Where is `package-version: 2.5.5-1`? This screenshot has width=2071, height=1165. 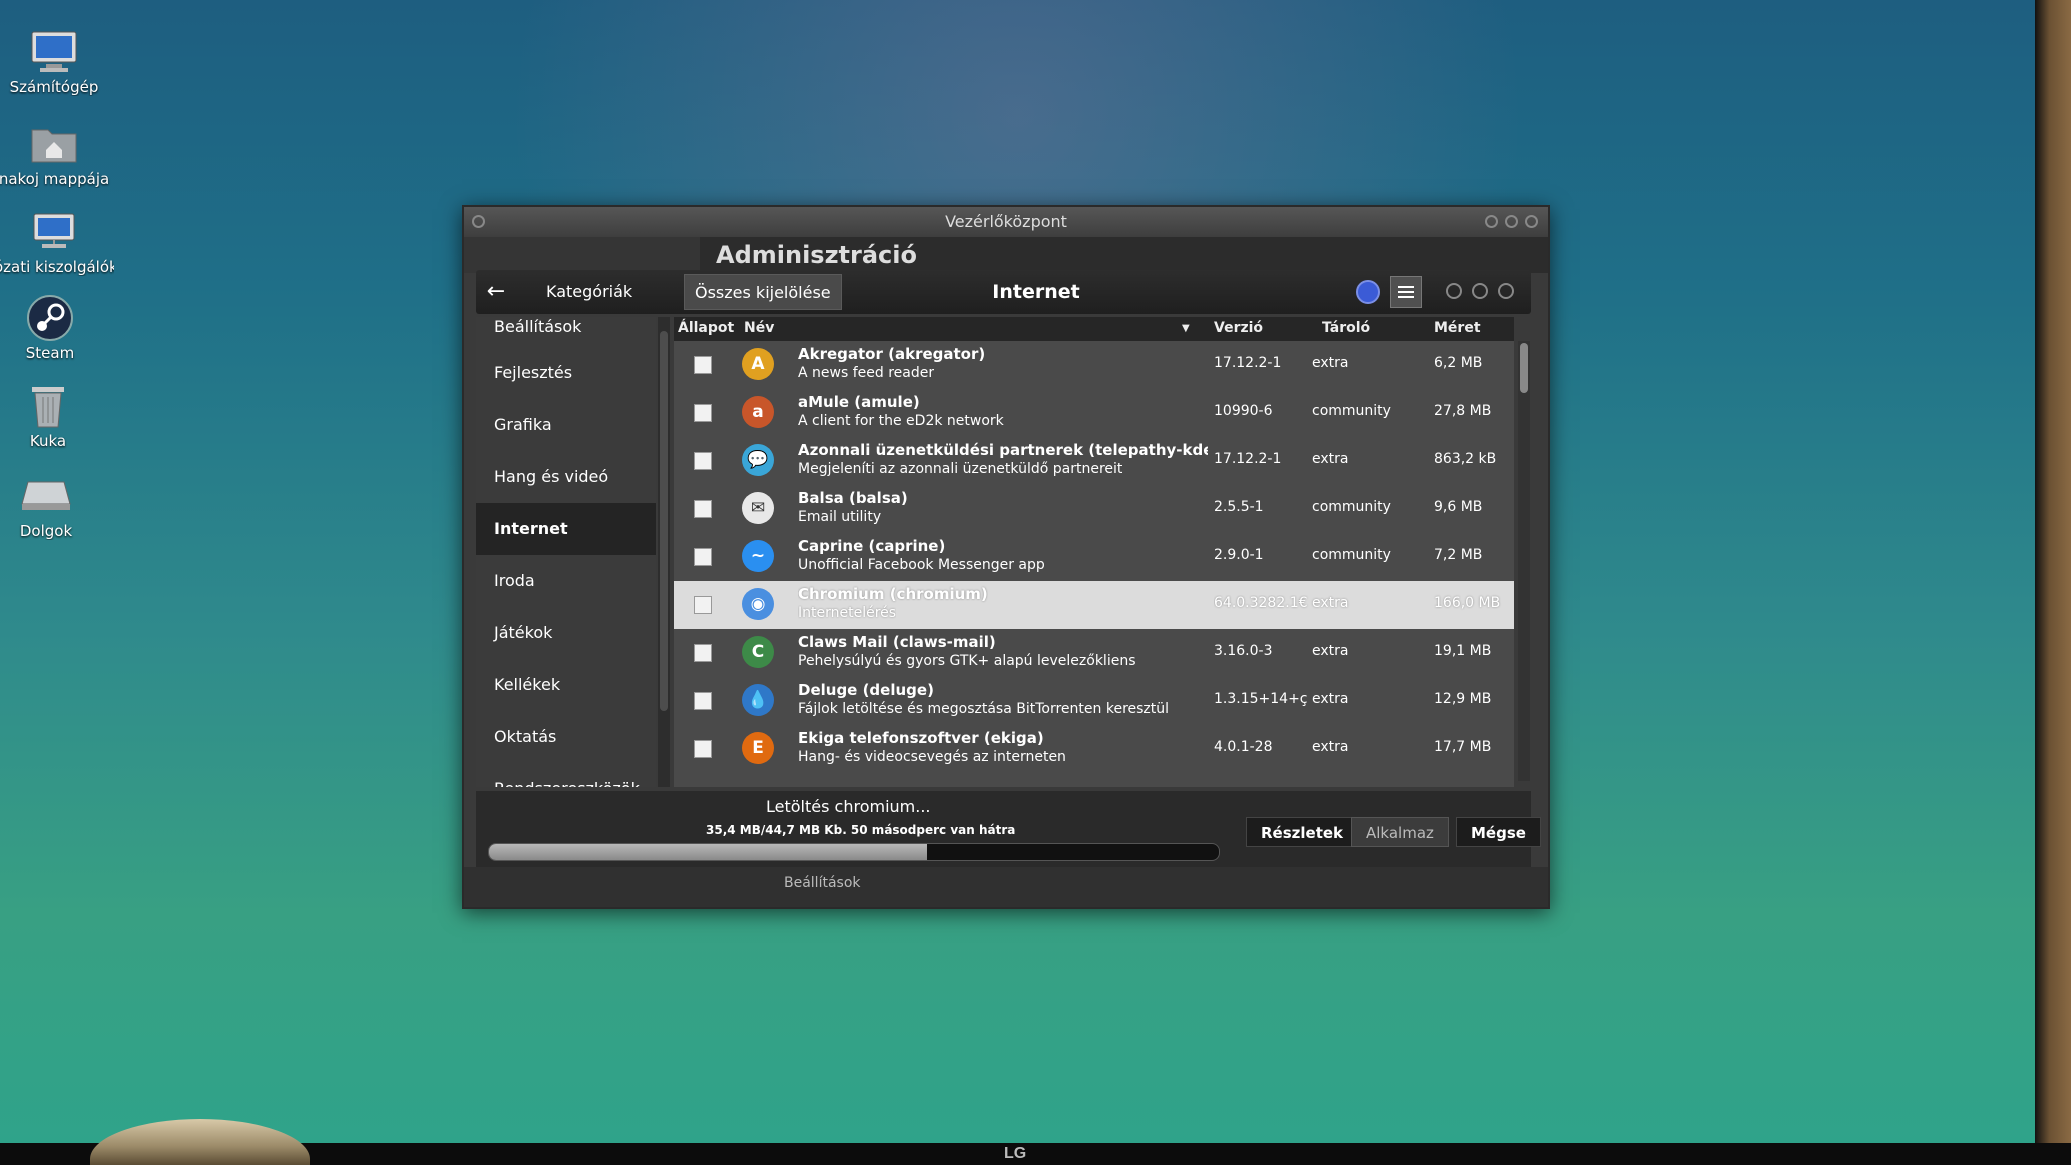
package-version: 2.5.5-1 is located at coordinates (1239, 507).